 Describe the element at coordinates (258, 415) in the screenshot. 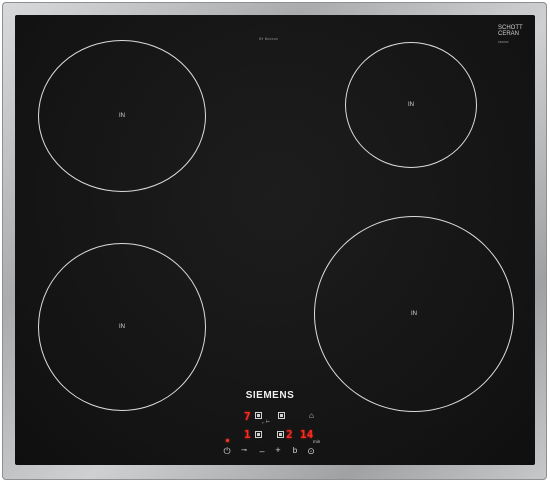

I see `zone-select-top-left` at that location.